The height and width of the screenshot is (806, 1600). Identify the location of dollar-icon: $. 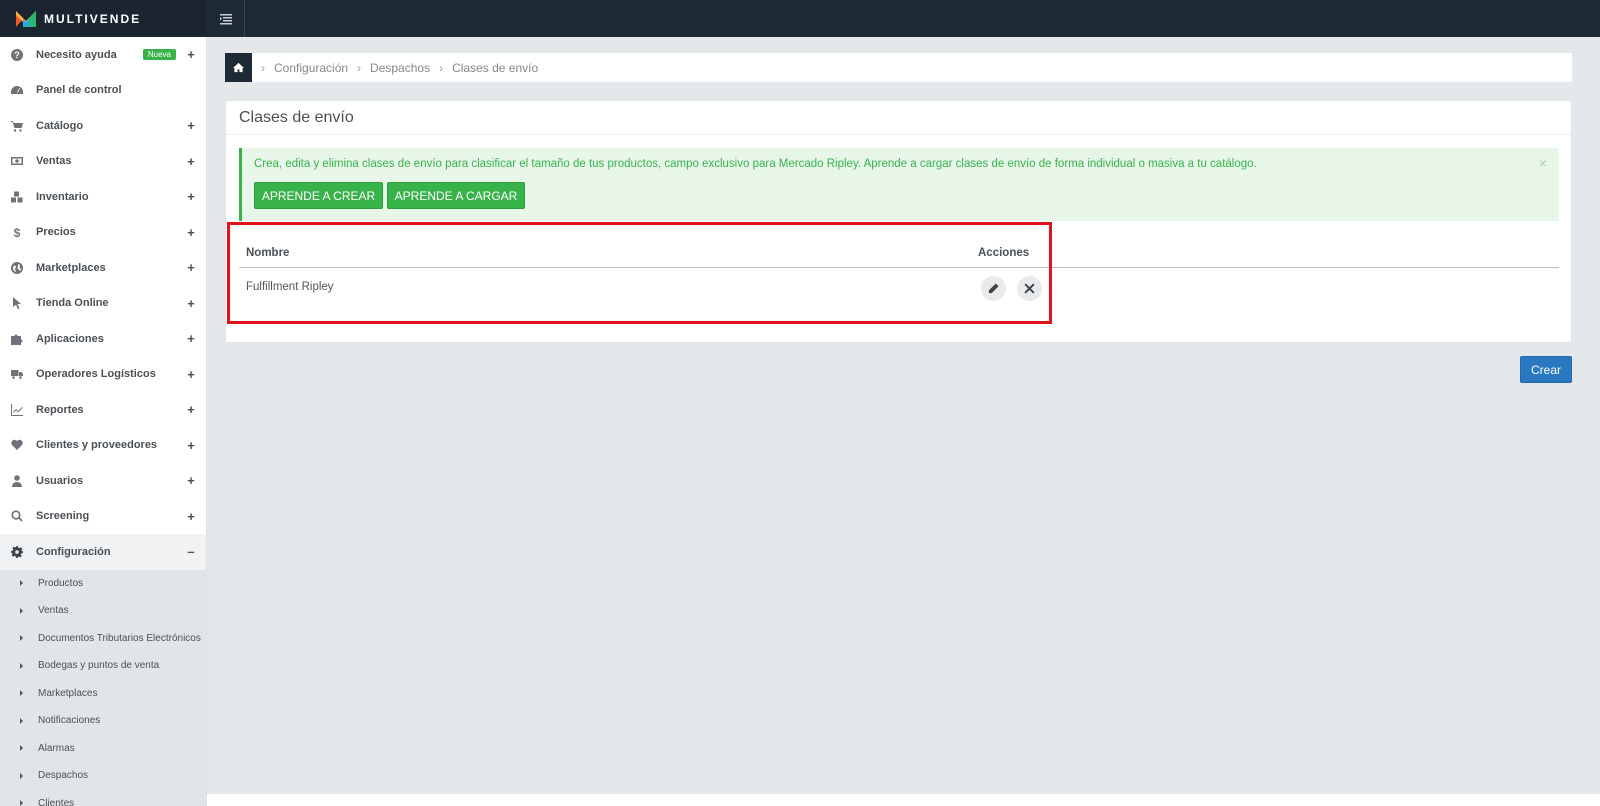
(17, 232).